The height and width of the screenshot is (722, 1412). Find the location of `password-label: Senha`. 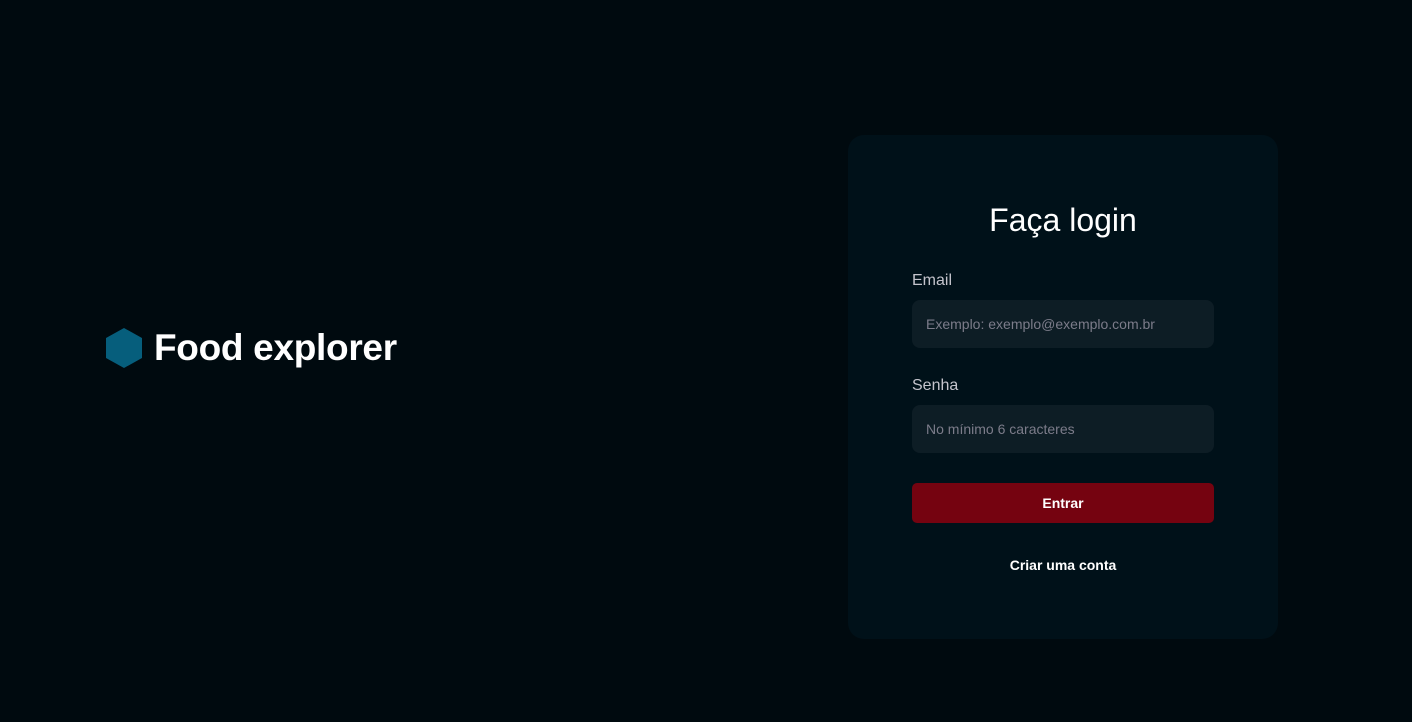

password-label: Senha is located at coordinates (935, 385).